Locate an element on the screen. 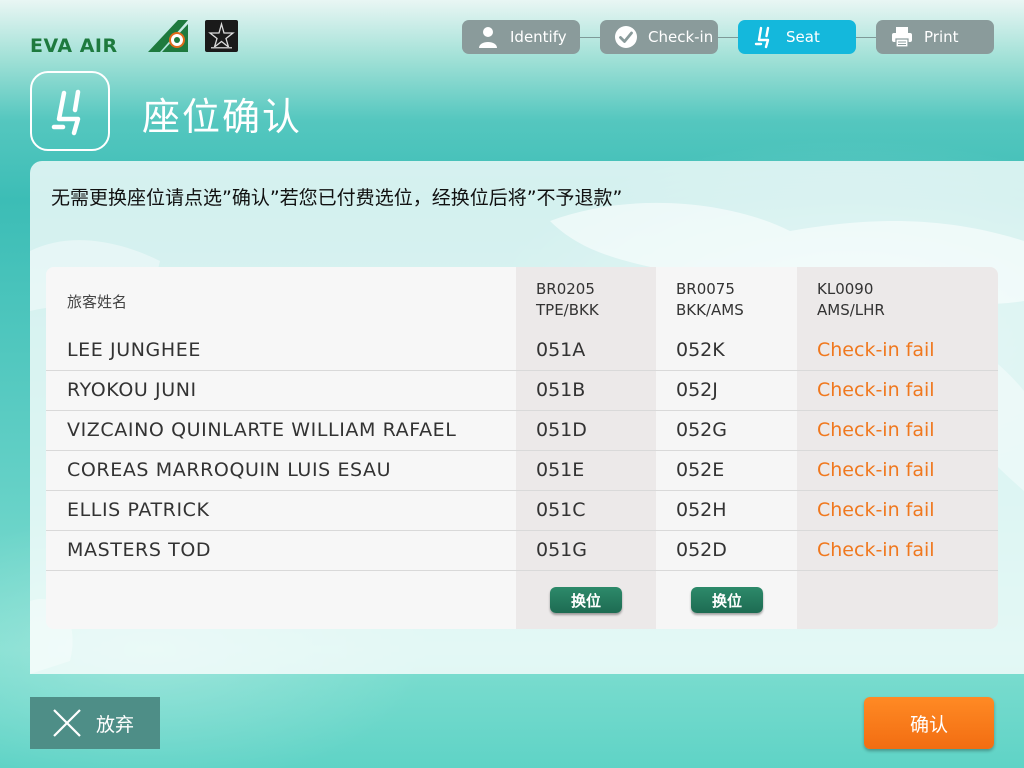  seat-flight-2: 052E is located at coordinates (700, 470).